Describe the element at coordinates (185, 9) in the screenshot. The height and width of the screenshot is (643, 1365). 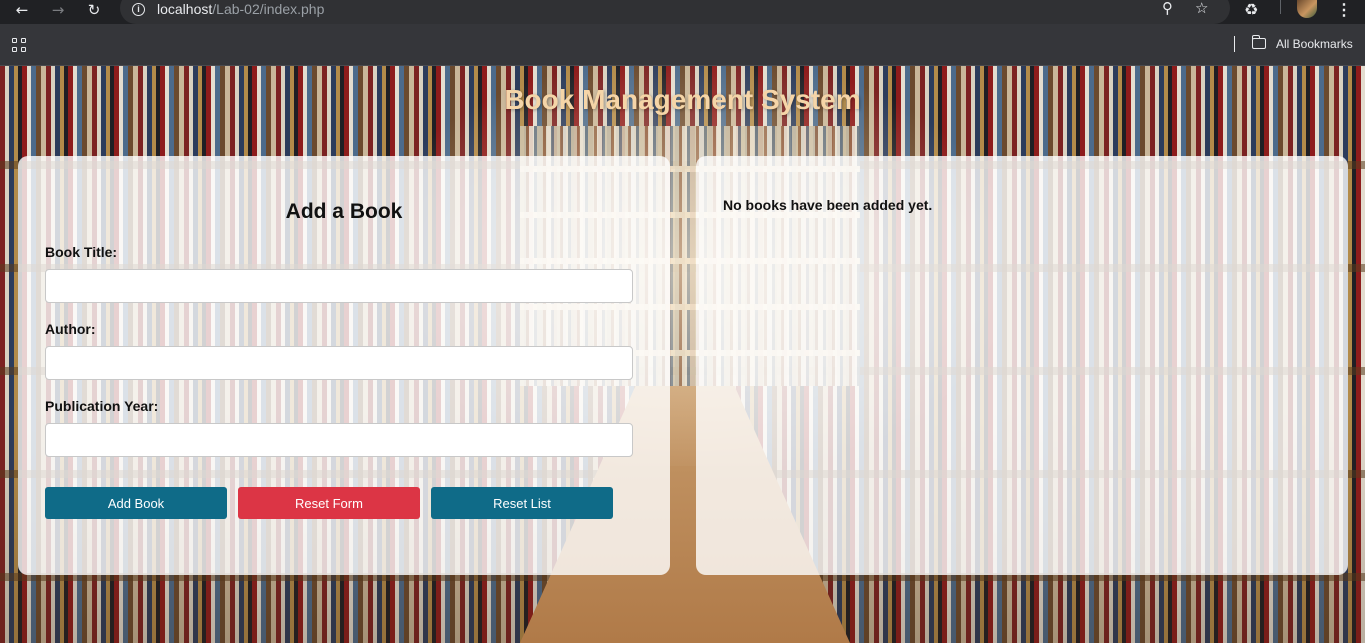
I see `url-host: localhost` at that location.